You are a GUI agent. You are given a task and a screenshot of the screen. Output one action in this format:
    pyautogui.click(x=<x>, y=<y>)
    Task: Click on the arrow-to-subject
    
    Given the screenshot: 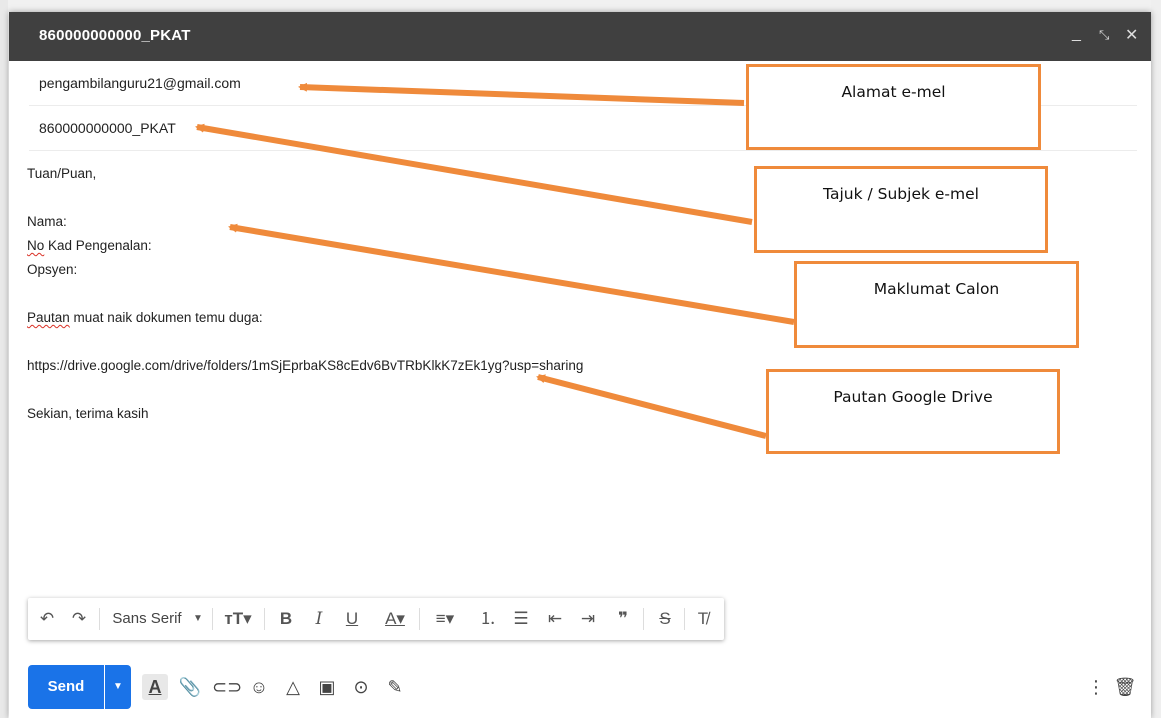 What is the action you would take?
    pyautogui.click(x=474, y=174)
    